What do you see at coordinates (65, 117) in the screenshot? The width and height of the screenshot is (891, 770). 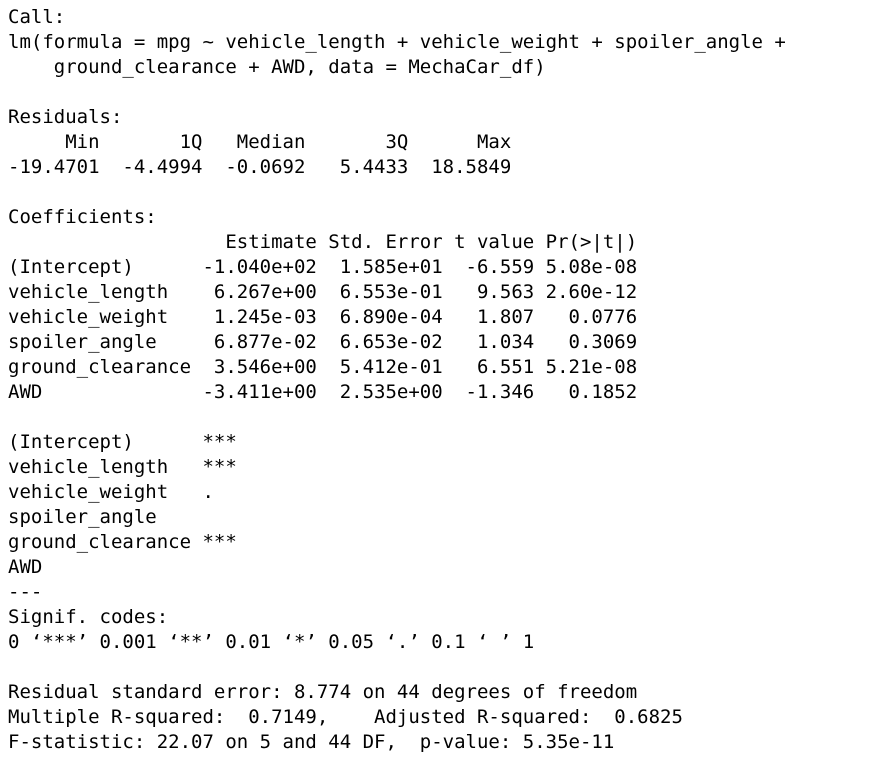 I see `residuals-heading: Residuals:` at bounding box center [65, 117].